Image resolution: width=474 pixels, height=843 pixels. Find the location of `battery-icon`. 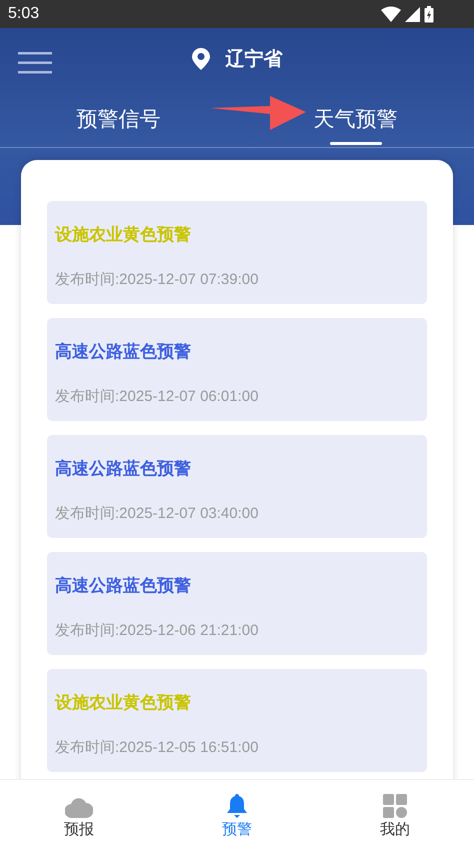

battery-icon is located at coordinates (429, 14).